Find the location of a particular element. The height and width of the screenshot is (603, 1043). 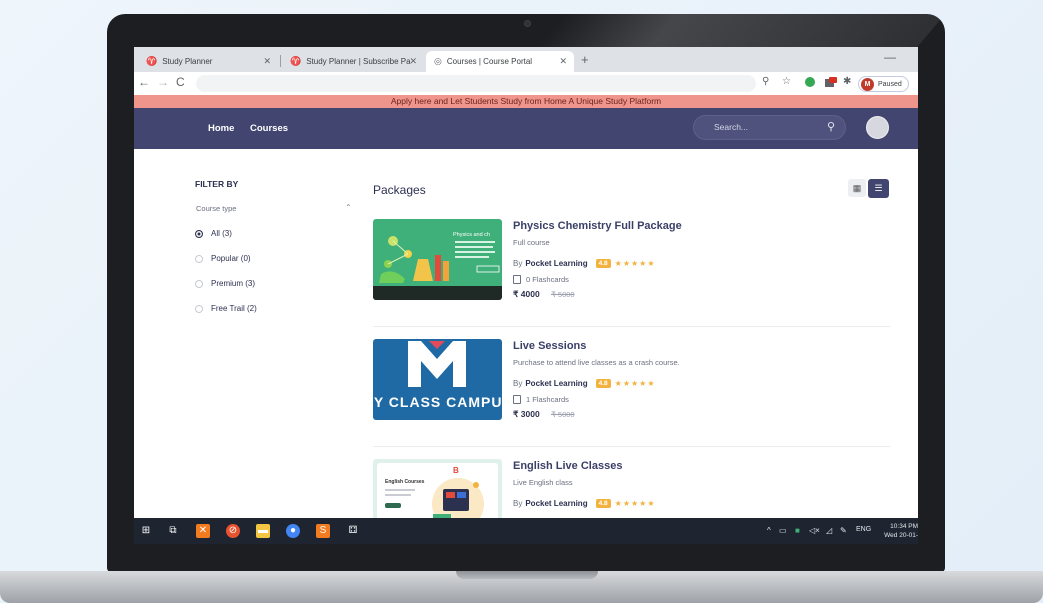

tab-courses: ◎ Courses | Course Portal ✕ is located at coordinates (500, 61).